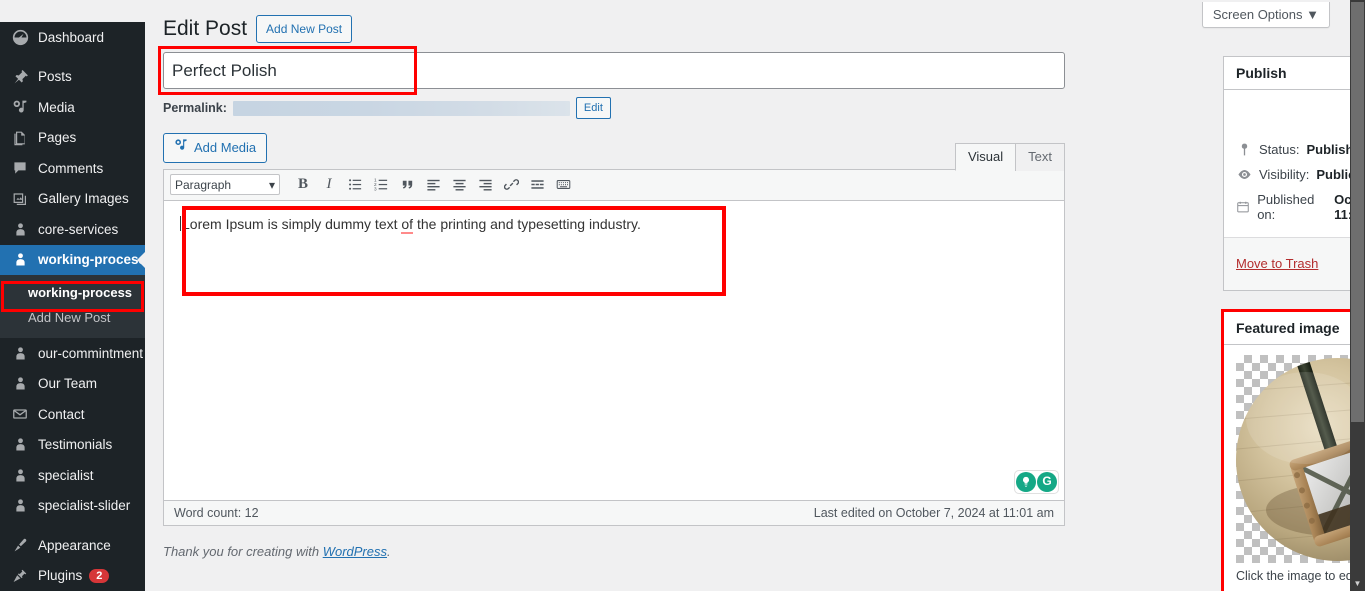 This screenshot has height=591, width=1365. What do you see at coordinates (72, 37) in the screenshot?
I see `sidebar-item-dashboard: Dashboard` at bounding box center [72, 37].